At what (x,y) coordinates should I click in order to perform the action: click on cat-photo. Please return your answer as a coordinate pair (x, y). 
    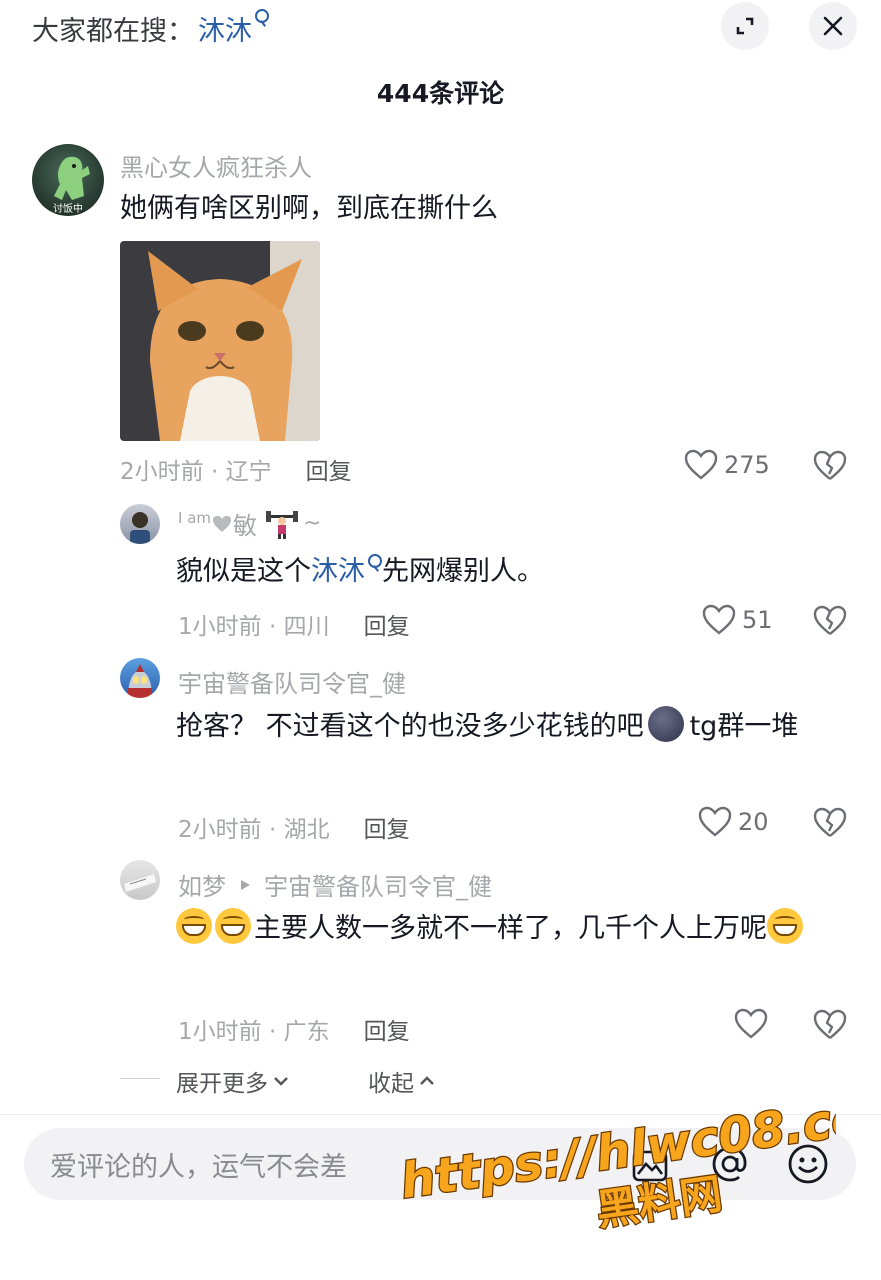
    Looking at the image, I should click on (220, 341).